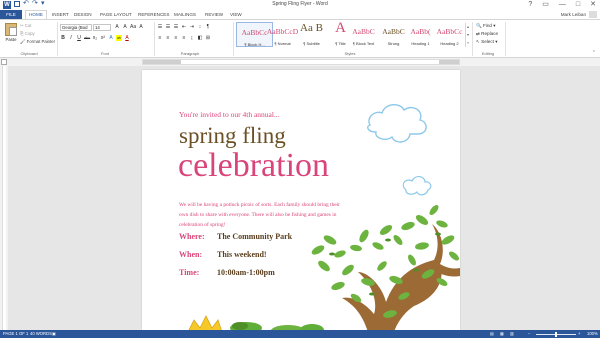 The image size is (600, 338). I want to click on cut-button: ✂ Cut, so click(25, 26).